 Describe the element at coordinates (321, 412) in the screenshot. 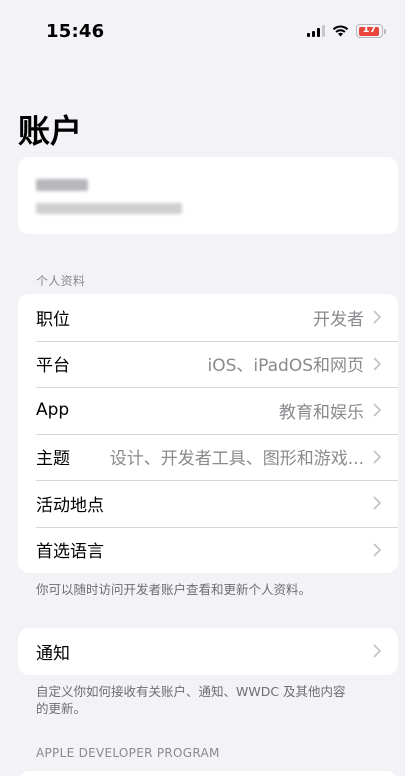

I see `row-value: 教育和娱乐` at that location.